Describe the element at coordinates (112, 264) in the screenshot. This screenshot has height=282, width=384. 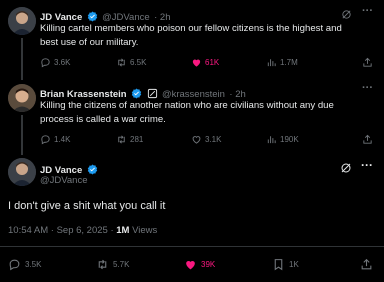
I see `retweet-button: 5.7K` at that location.